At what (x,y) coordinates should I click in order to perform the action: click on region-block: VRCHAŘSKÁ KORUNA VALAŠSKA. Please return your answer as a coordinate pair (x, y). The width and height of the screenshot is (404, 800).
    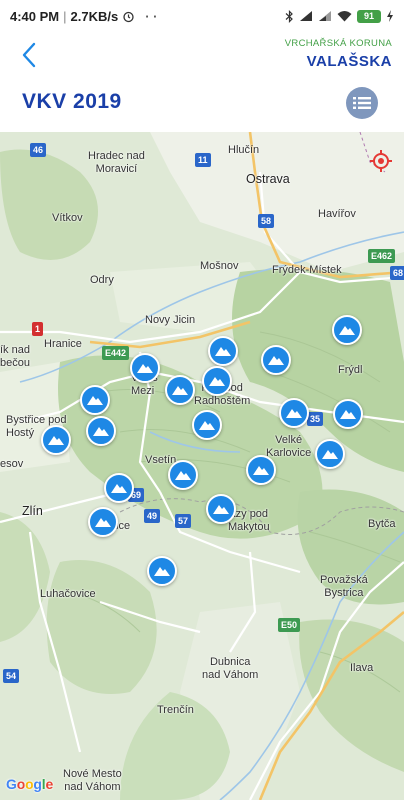
    Looking at the image, I should click on (338, 54).